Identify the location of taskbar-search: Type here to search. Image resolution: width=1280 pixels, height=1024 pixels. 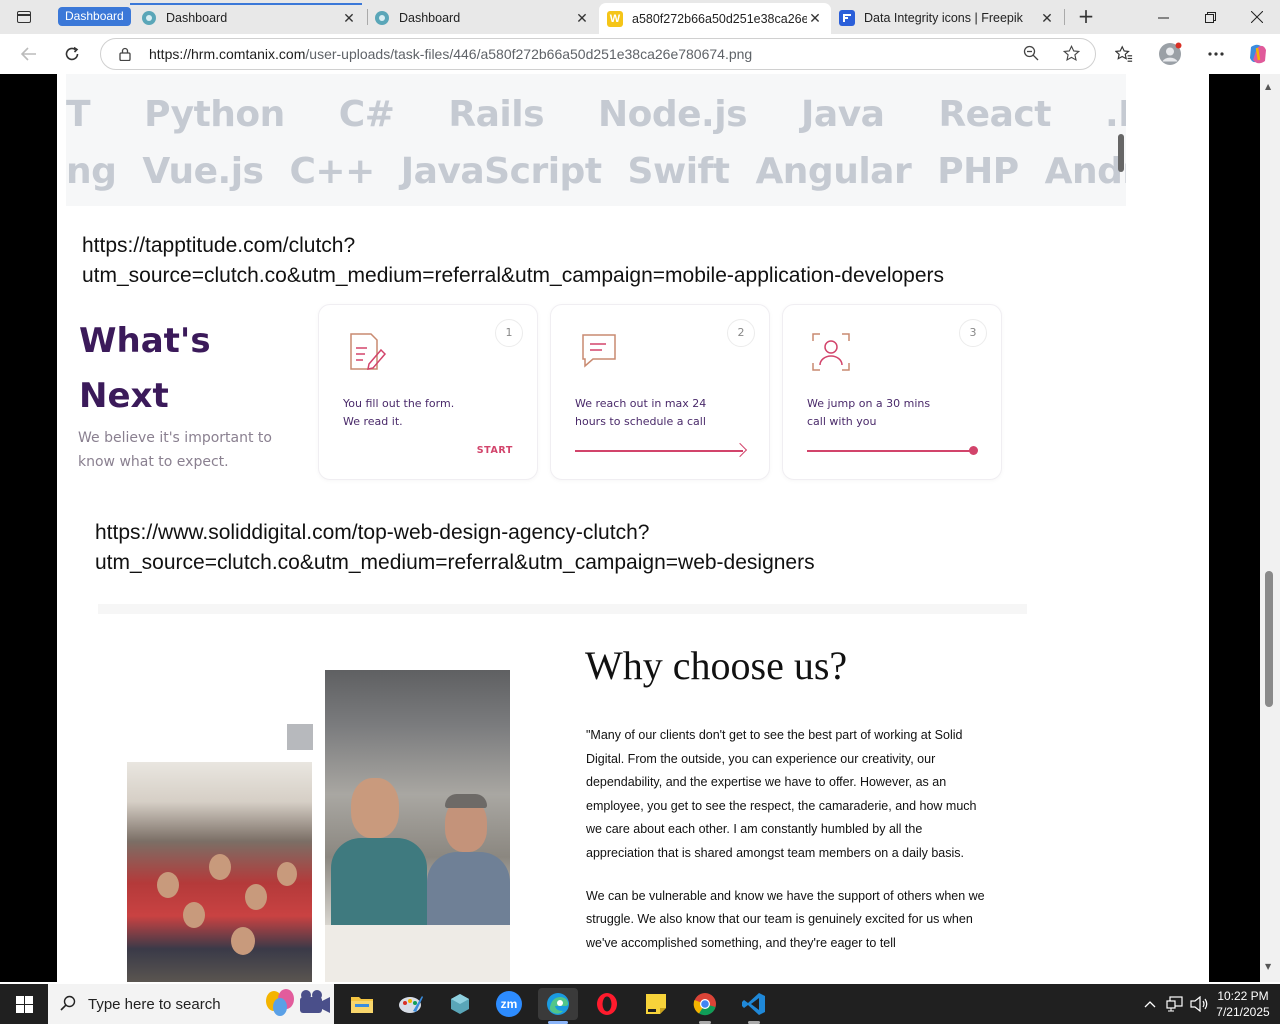
(191, 1004).